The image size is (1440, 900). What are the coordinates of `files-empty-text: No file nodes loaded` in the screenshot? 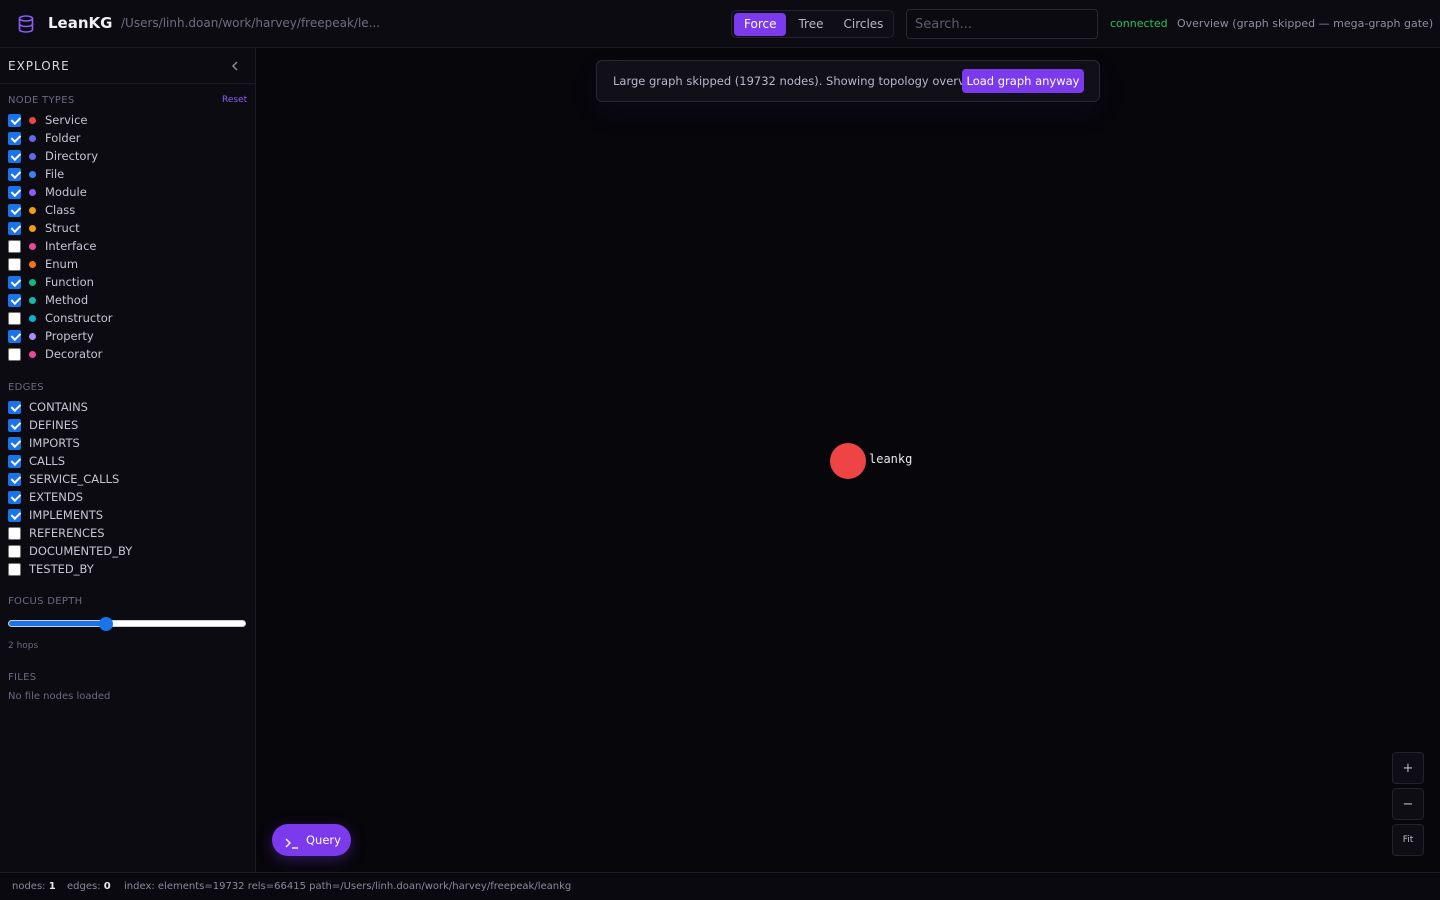 It's located at (59, 696).